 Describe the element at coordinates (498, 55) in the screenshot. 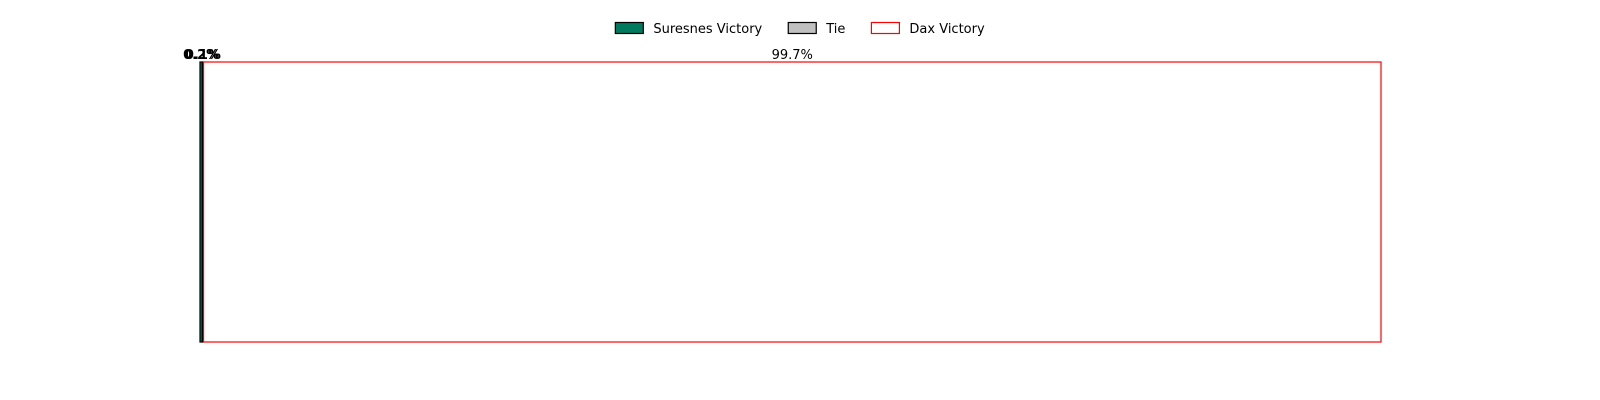

I see `percentage-labels: 0.2%0.1% 99.7%` at that location.